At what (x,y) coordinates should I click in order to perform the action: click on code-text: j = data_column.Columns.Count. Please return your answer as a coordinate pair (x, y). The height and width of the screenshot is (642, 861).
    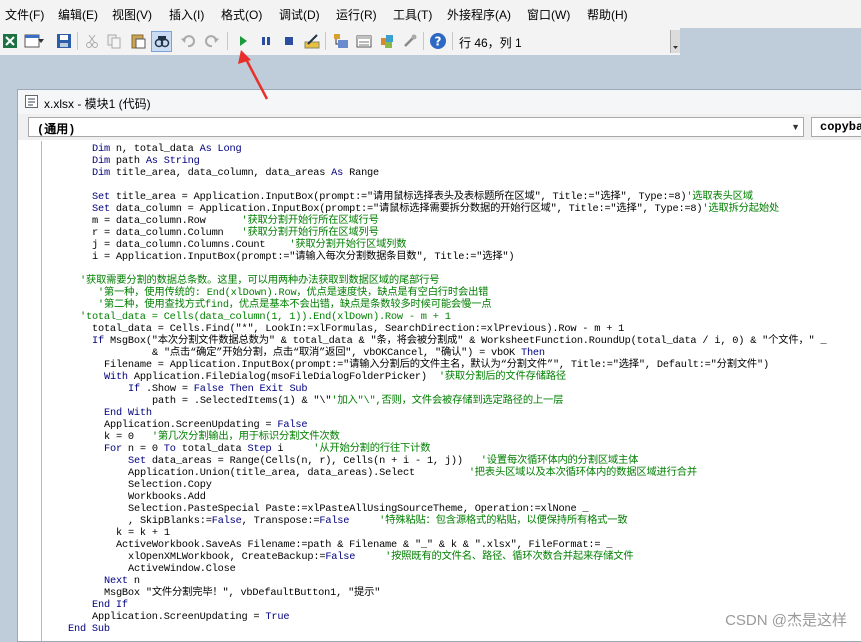
    Looking at the image, I should click on (191, 245).